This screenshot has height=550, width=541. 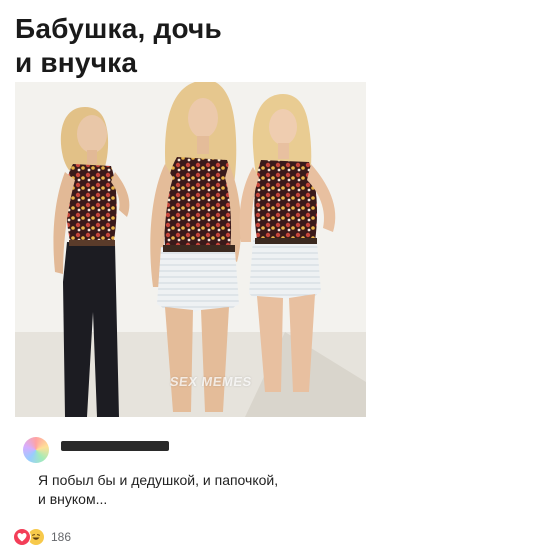 I want to click on meme-title-line1: Бабушка, дочь, so click(x=118, y=28).